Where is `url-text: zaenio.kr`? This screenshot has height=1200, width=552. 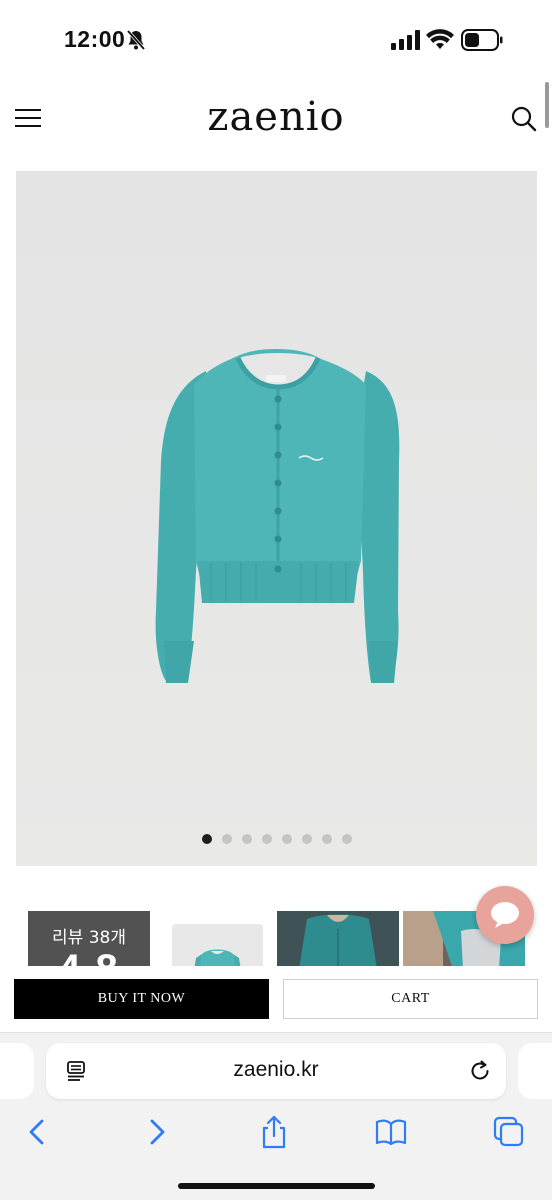 url-text: zaenio.kr is located at coordinates (276, 1070).